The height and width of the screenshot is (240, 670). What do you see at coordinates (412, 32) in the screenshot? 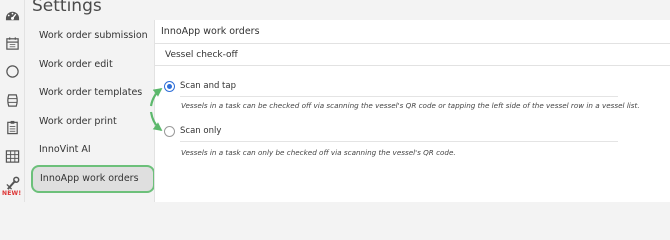
I see `panel-header: InnoApp work orders` at bounding box center [412, 32].